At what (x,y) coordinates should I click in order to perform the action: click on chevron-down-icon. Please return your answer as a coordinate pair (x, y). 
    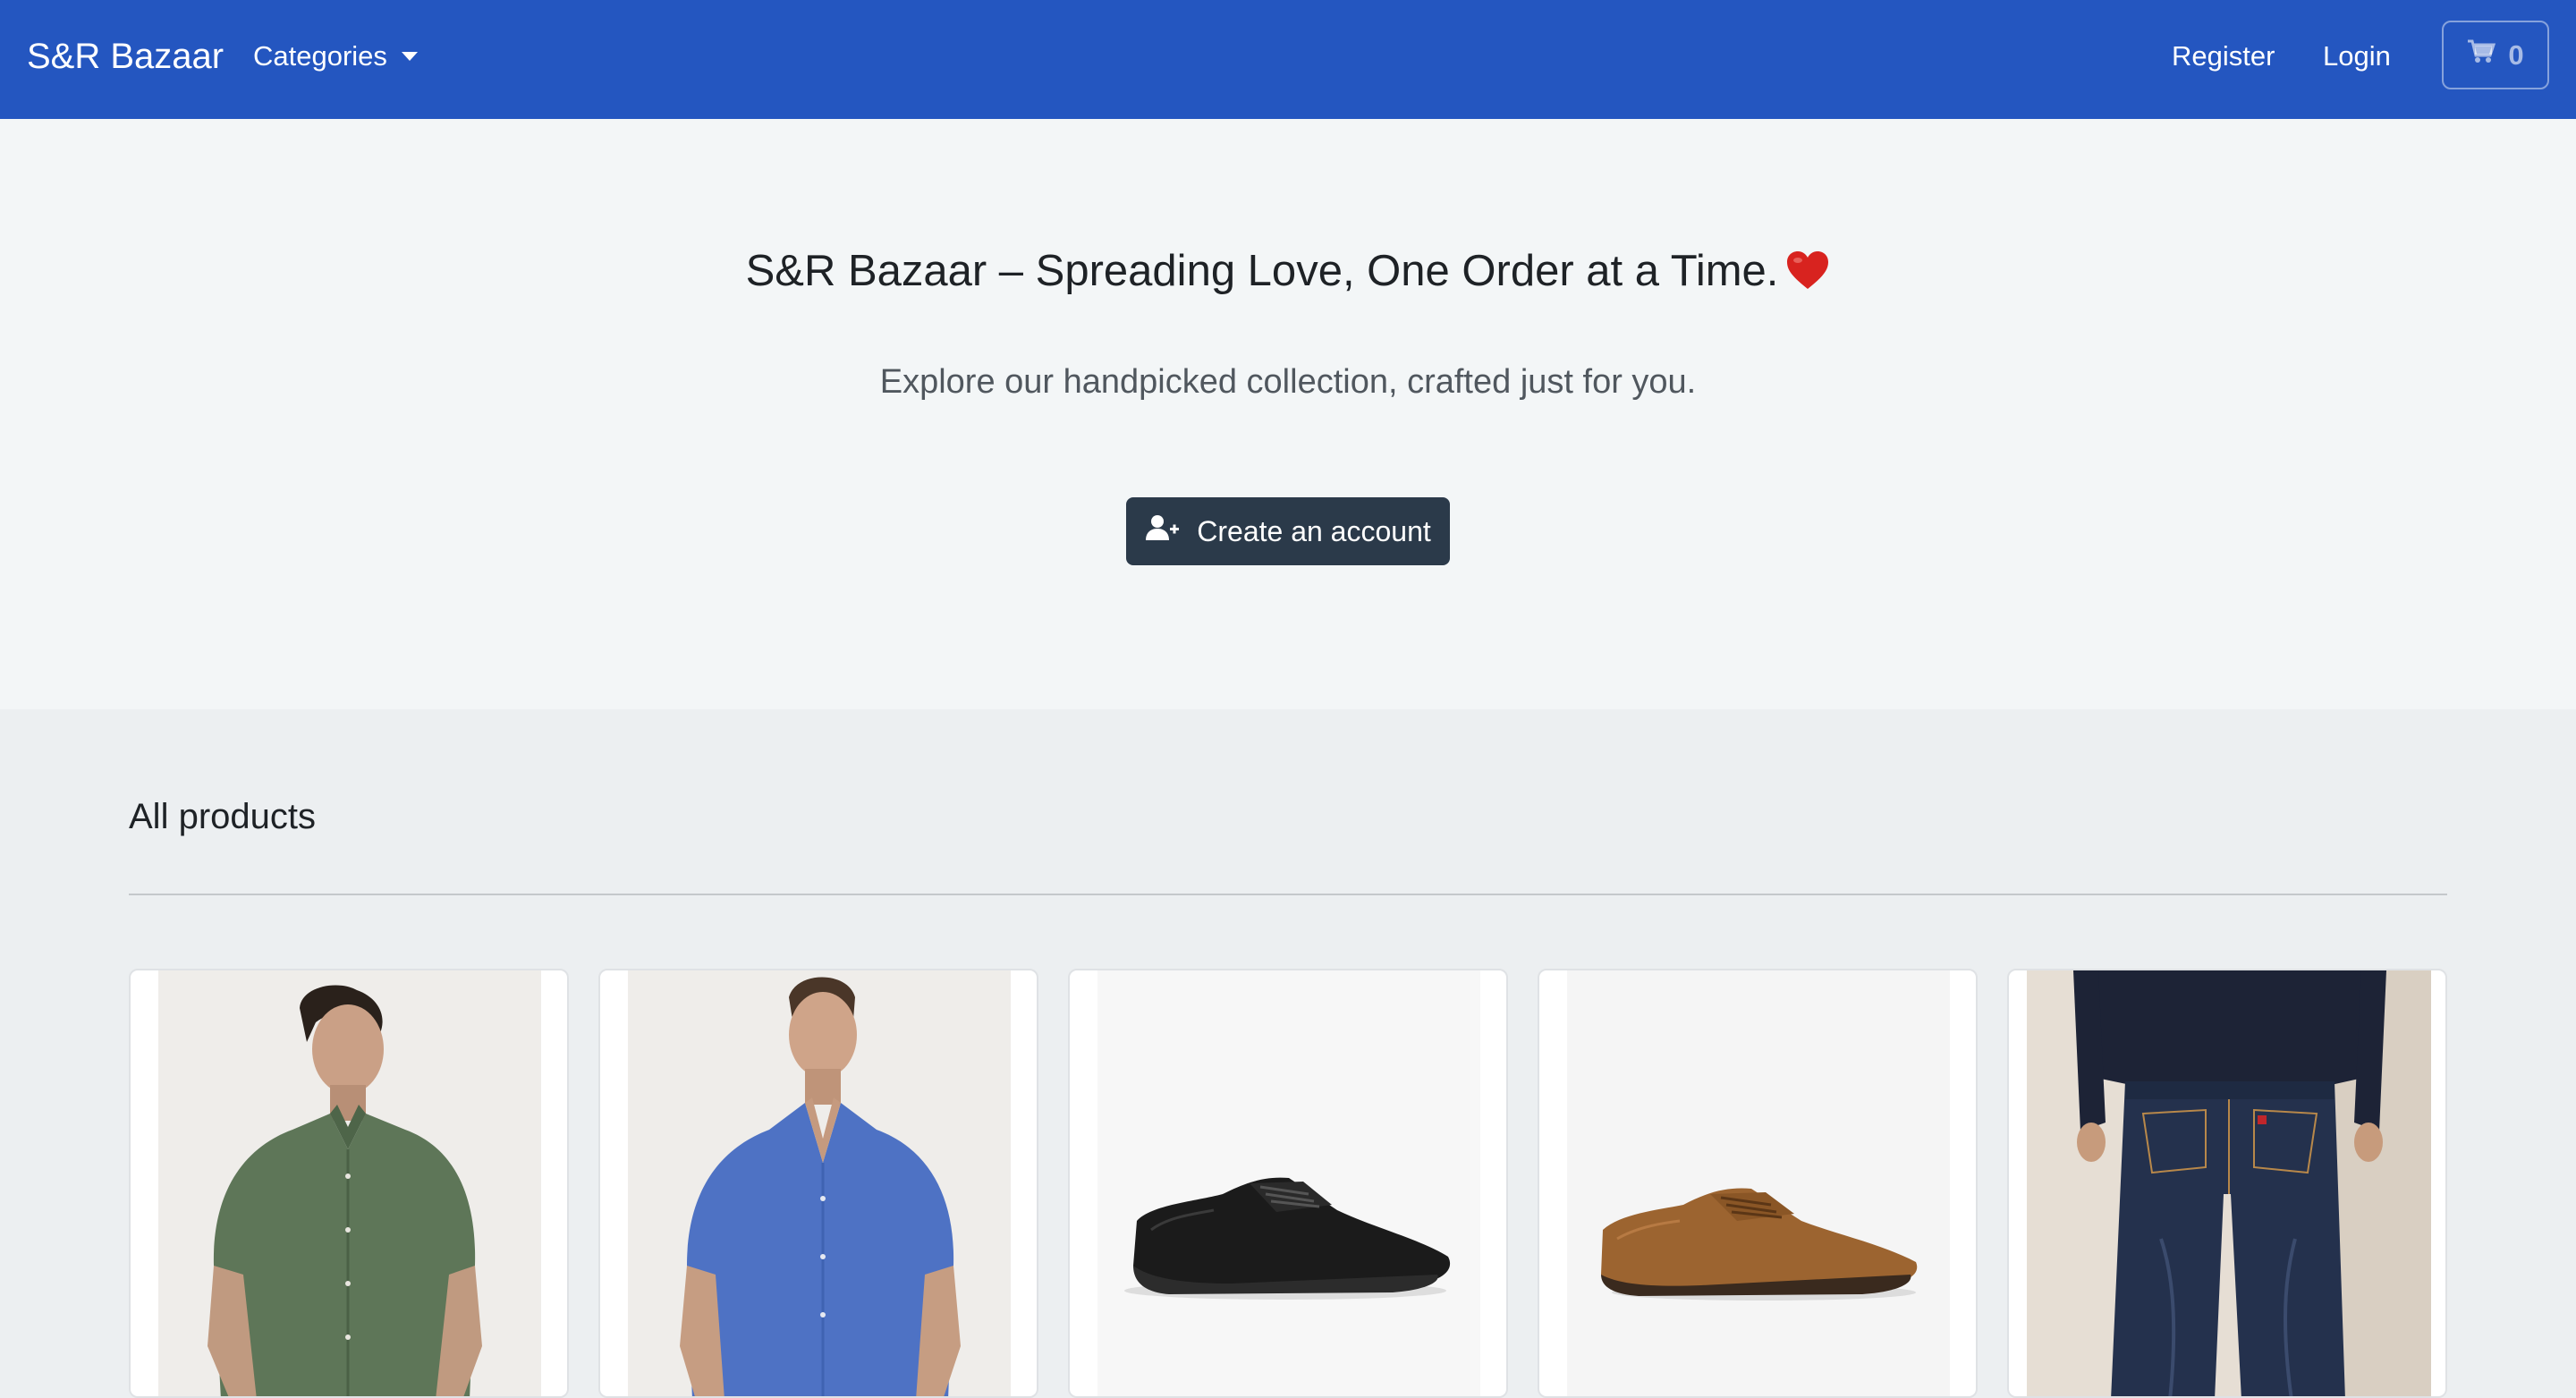
    Looking at the image, I should click on (409, 56).